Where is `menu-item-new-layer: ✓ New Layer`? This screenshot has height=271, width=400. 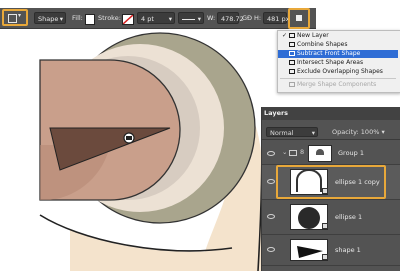 menu-item-new-layer: ✓ New Layer is located at coordinates (338, 36).